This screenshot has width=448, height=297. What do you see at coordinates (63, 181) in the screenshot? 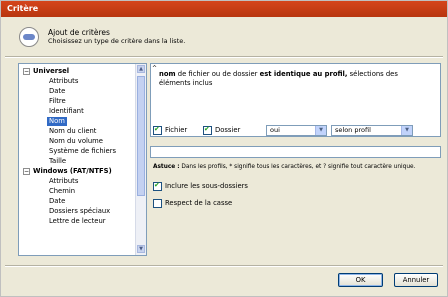
I see `tree-item-attributs-win: Attributs` at bounding box center [63, 181].